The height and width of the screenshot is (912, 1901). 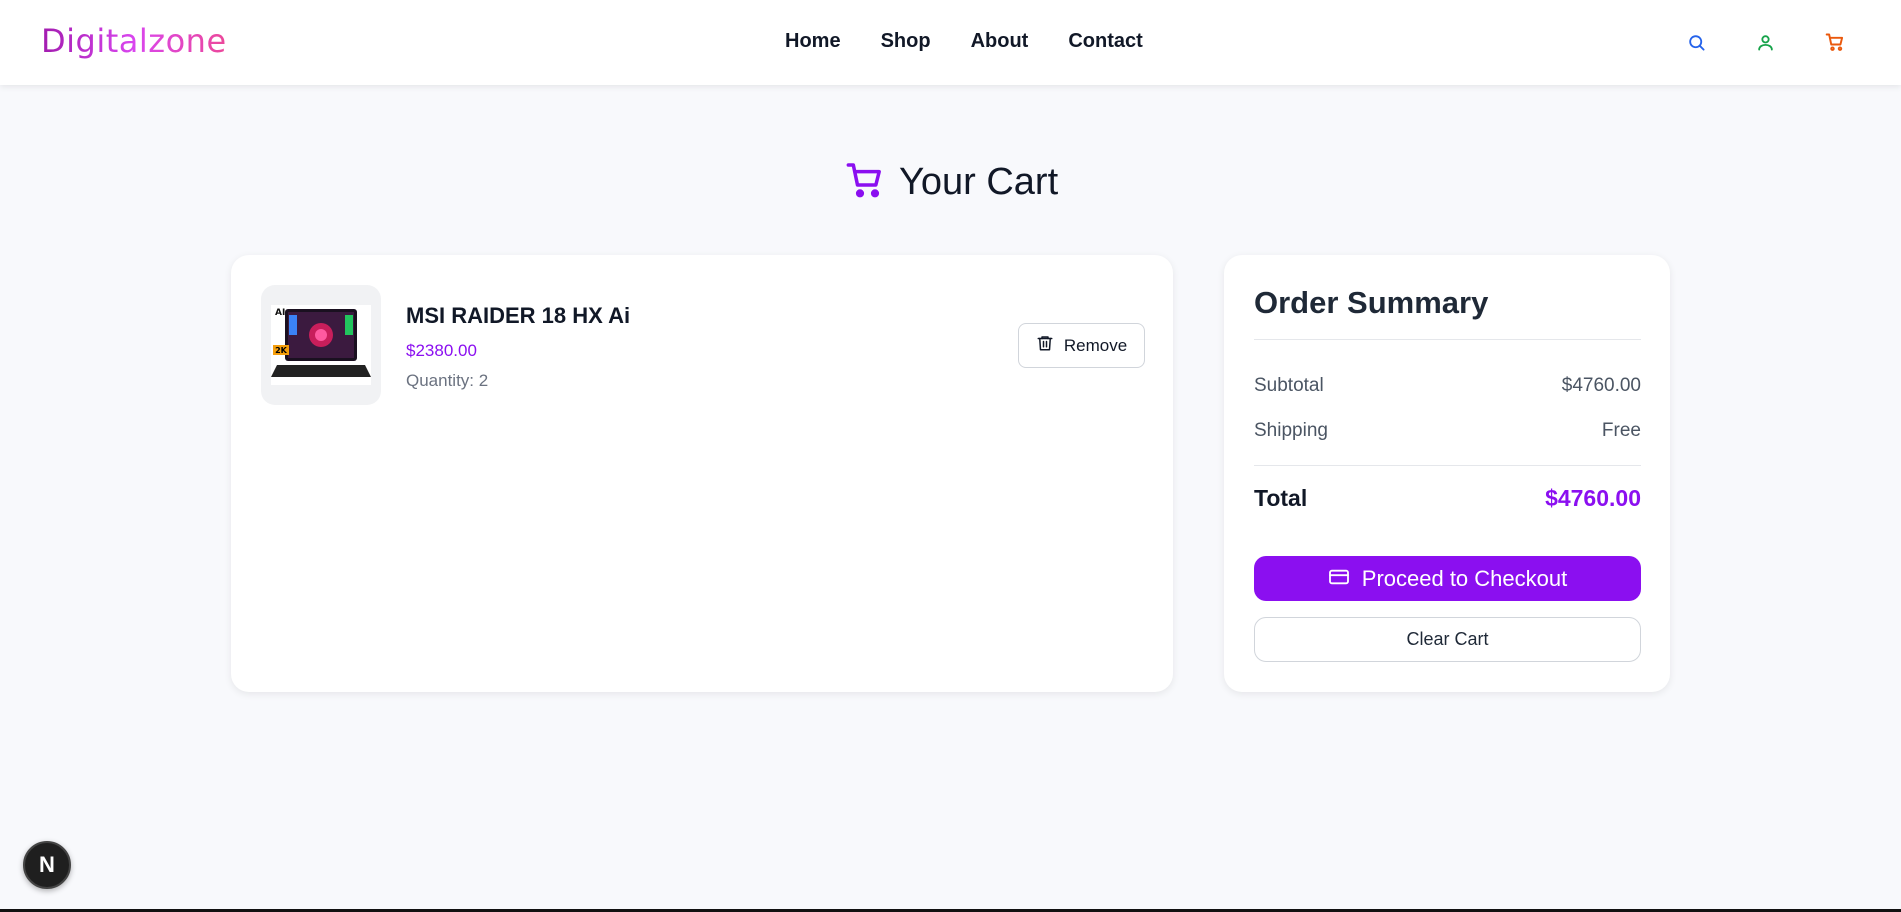 I want to click on total-value: $4760.00, so click(x=1593, y=498).